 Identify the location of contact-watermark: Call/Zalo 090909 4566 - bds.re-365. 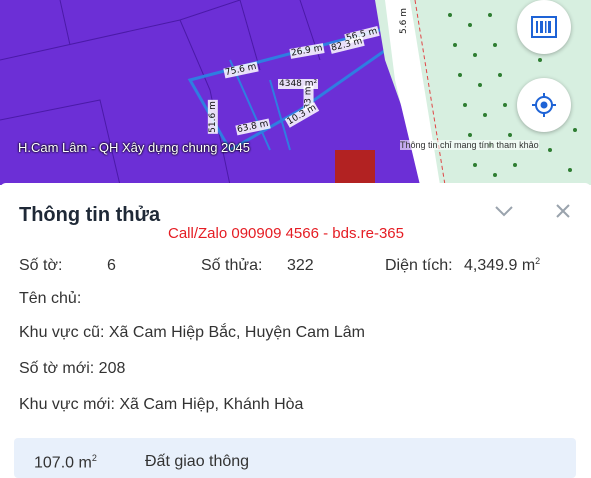
(286, 233).